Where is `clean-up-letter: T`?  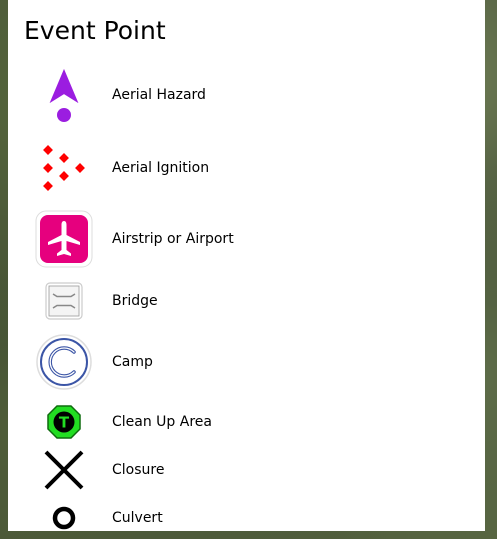 clean-up-letter: T is located at coordinates (64, 423).